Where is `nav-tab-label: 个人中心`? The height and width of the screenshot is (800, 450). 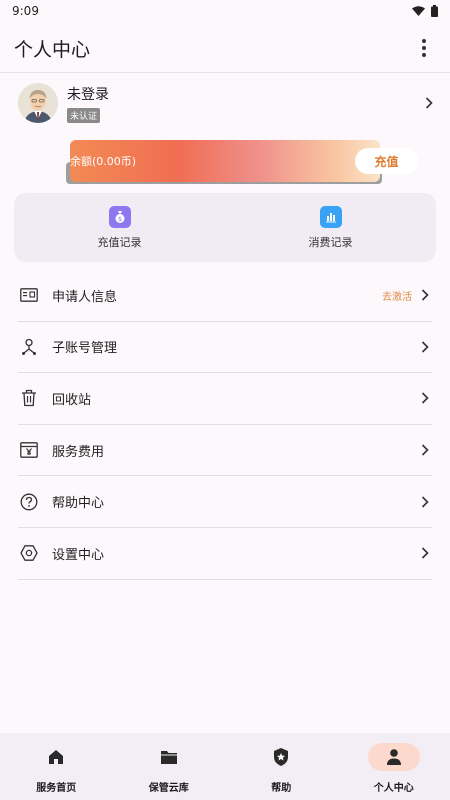 nav-tab-label: 个人中心 is located at coordinates (393, 788).